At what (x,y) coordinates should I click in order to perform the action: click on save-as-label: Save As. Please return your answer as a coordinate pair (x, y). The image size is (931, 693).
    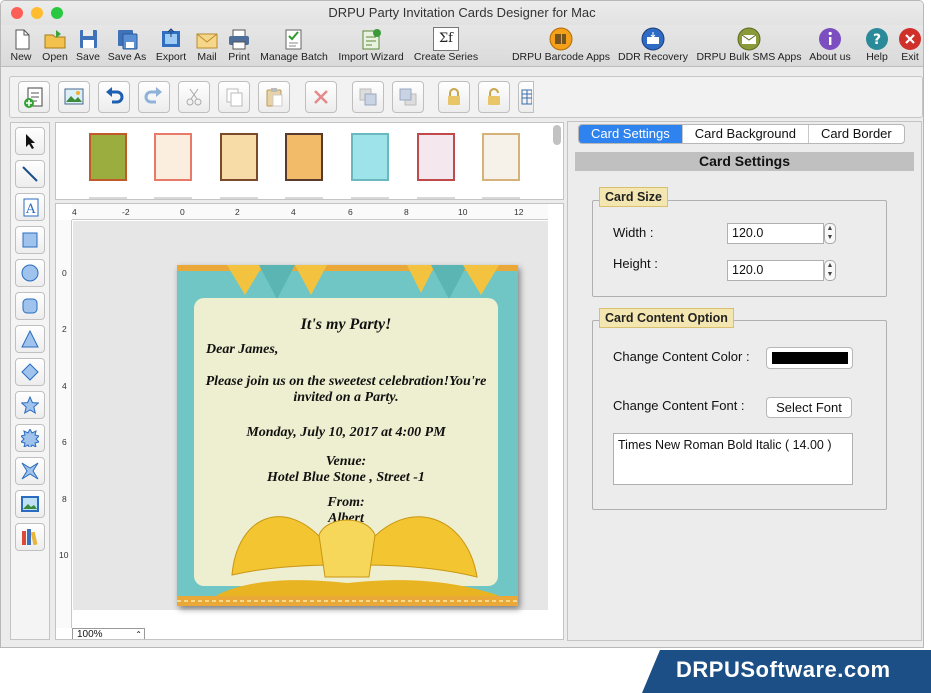
    Looking at the image, I should click on (127, 57).